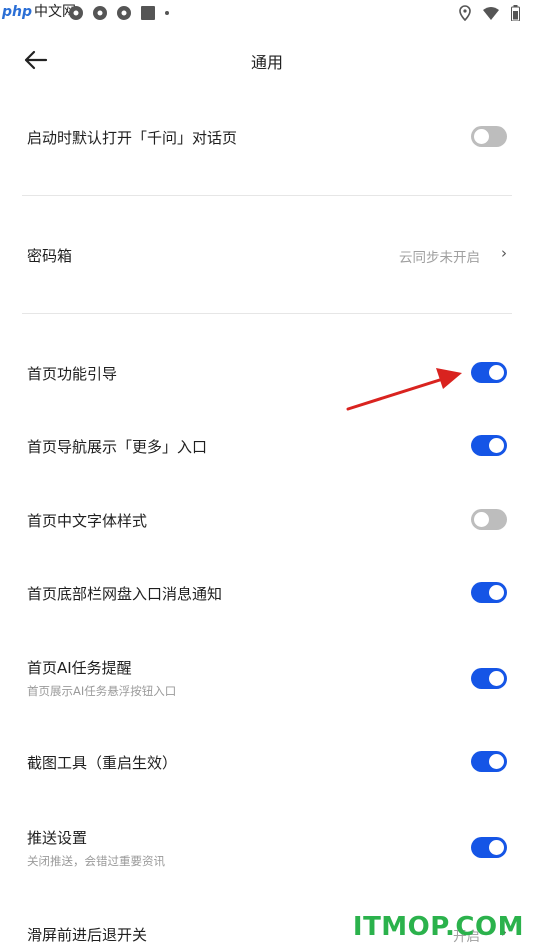  What do you see at coordinates (17, 12) in the screenshot?
I see `logo-text: php` at bounding box center [17, 12].